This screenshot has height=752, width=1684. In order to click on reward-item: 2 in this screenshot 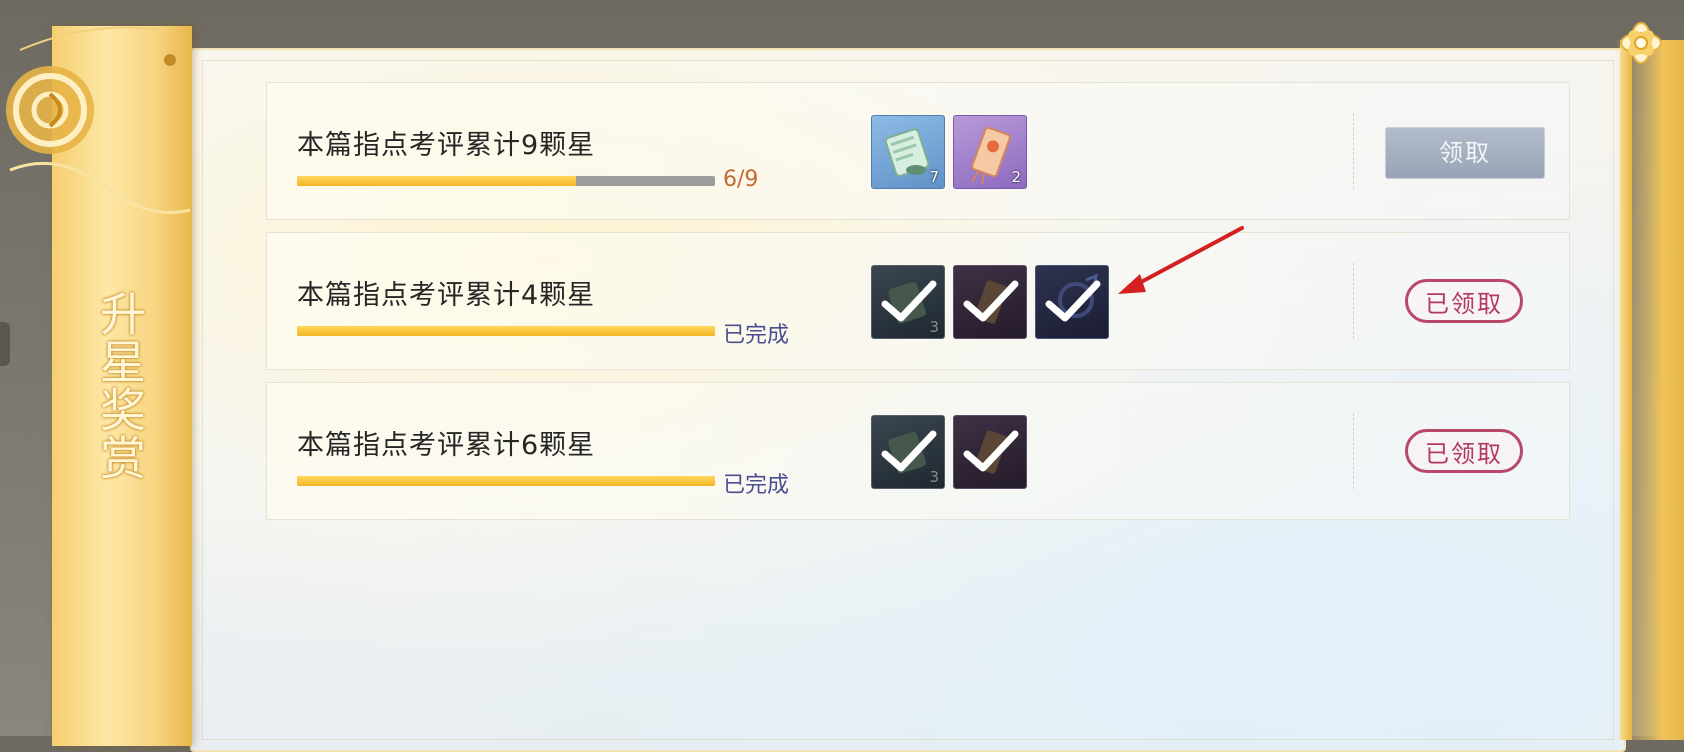, I will do `click(990, 152)`.